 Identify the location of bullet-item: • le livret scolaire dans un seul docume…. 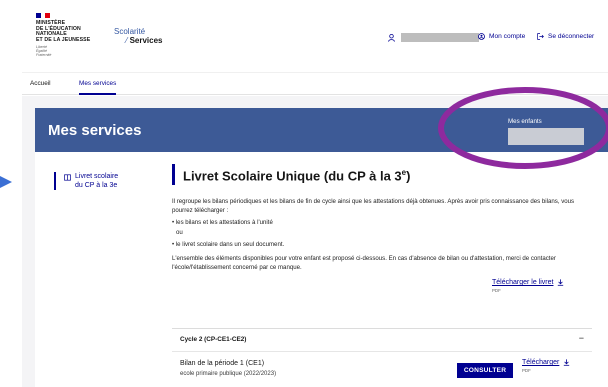
(228, 245).